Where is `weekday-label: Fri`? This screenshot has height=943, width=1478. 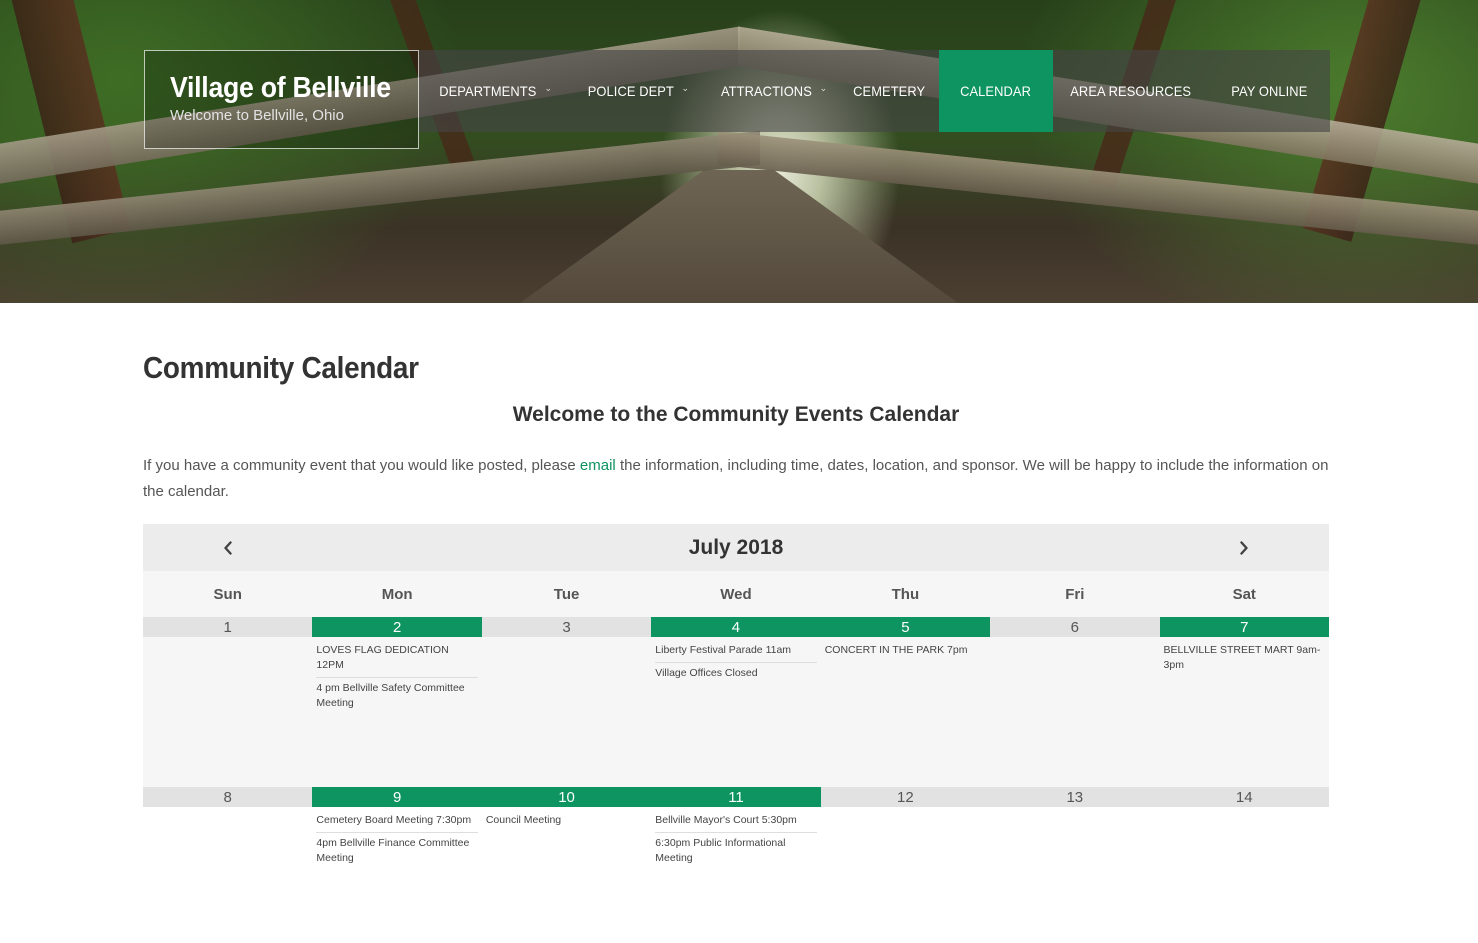
weekday-label: Fri is located at coordinates (1075, 594).